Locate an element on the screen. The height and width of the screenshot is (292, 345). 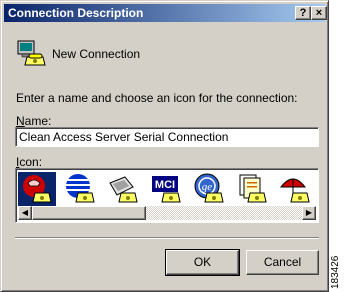
icon-option-red-phone is located at coordinates (37, 189).